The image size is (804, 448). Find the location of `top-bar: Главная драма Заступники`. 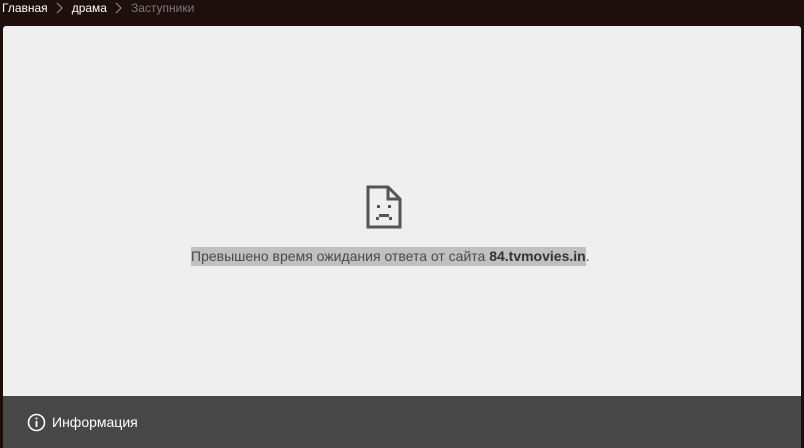

top-bar: Главная драма Заступники is located at coordinates (402, 11).